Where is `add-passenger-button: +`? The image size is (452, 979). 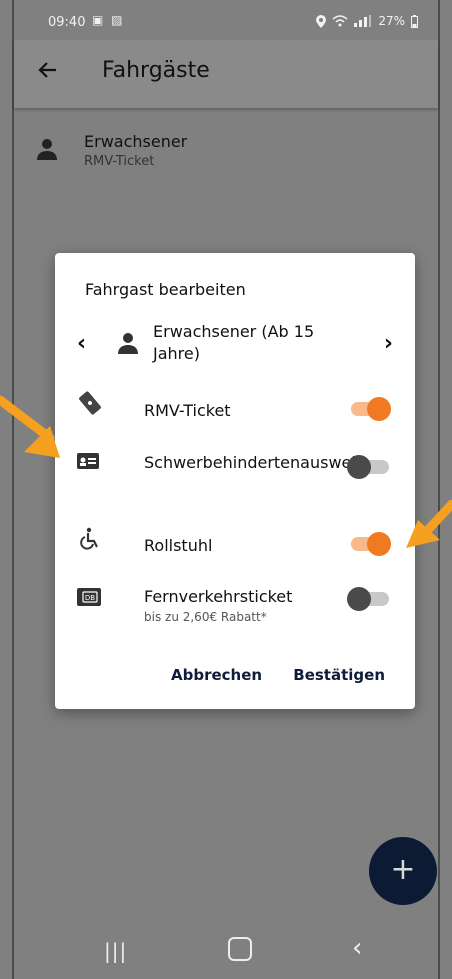
add-passenger-button: + is located at coordinates (403, 871).